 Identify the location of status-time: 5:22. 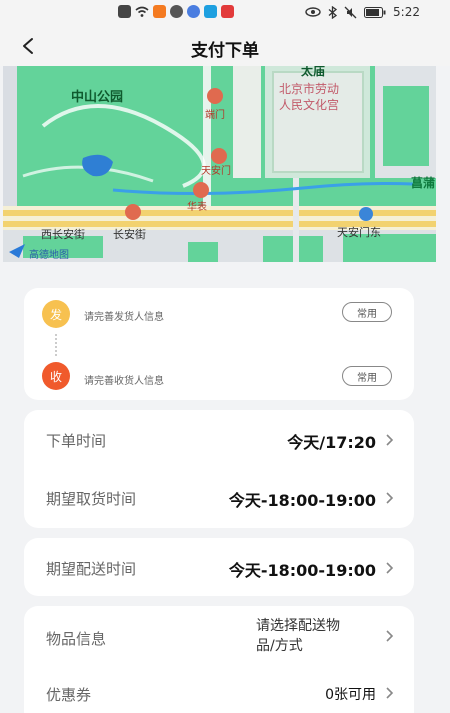
(406, 12).